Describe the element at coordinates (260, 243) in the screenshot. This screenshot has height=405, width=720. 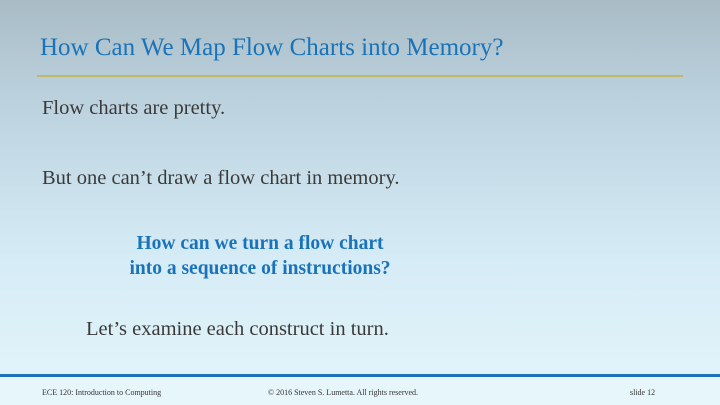
I see `callout-line-1: How can we turn a flow chart` at that location.